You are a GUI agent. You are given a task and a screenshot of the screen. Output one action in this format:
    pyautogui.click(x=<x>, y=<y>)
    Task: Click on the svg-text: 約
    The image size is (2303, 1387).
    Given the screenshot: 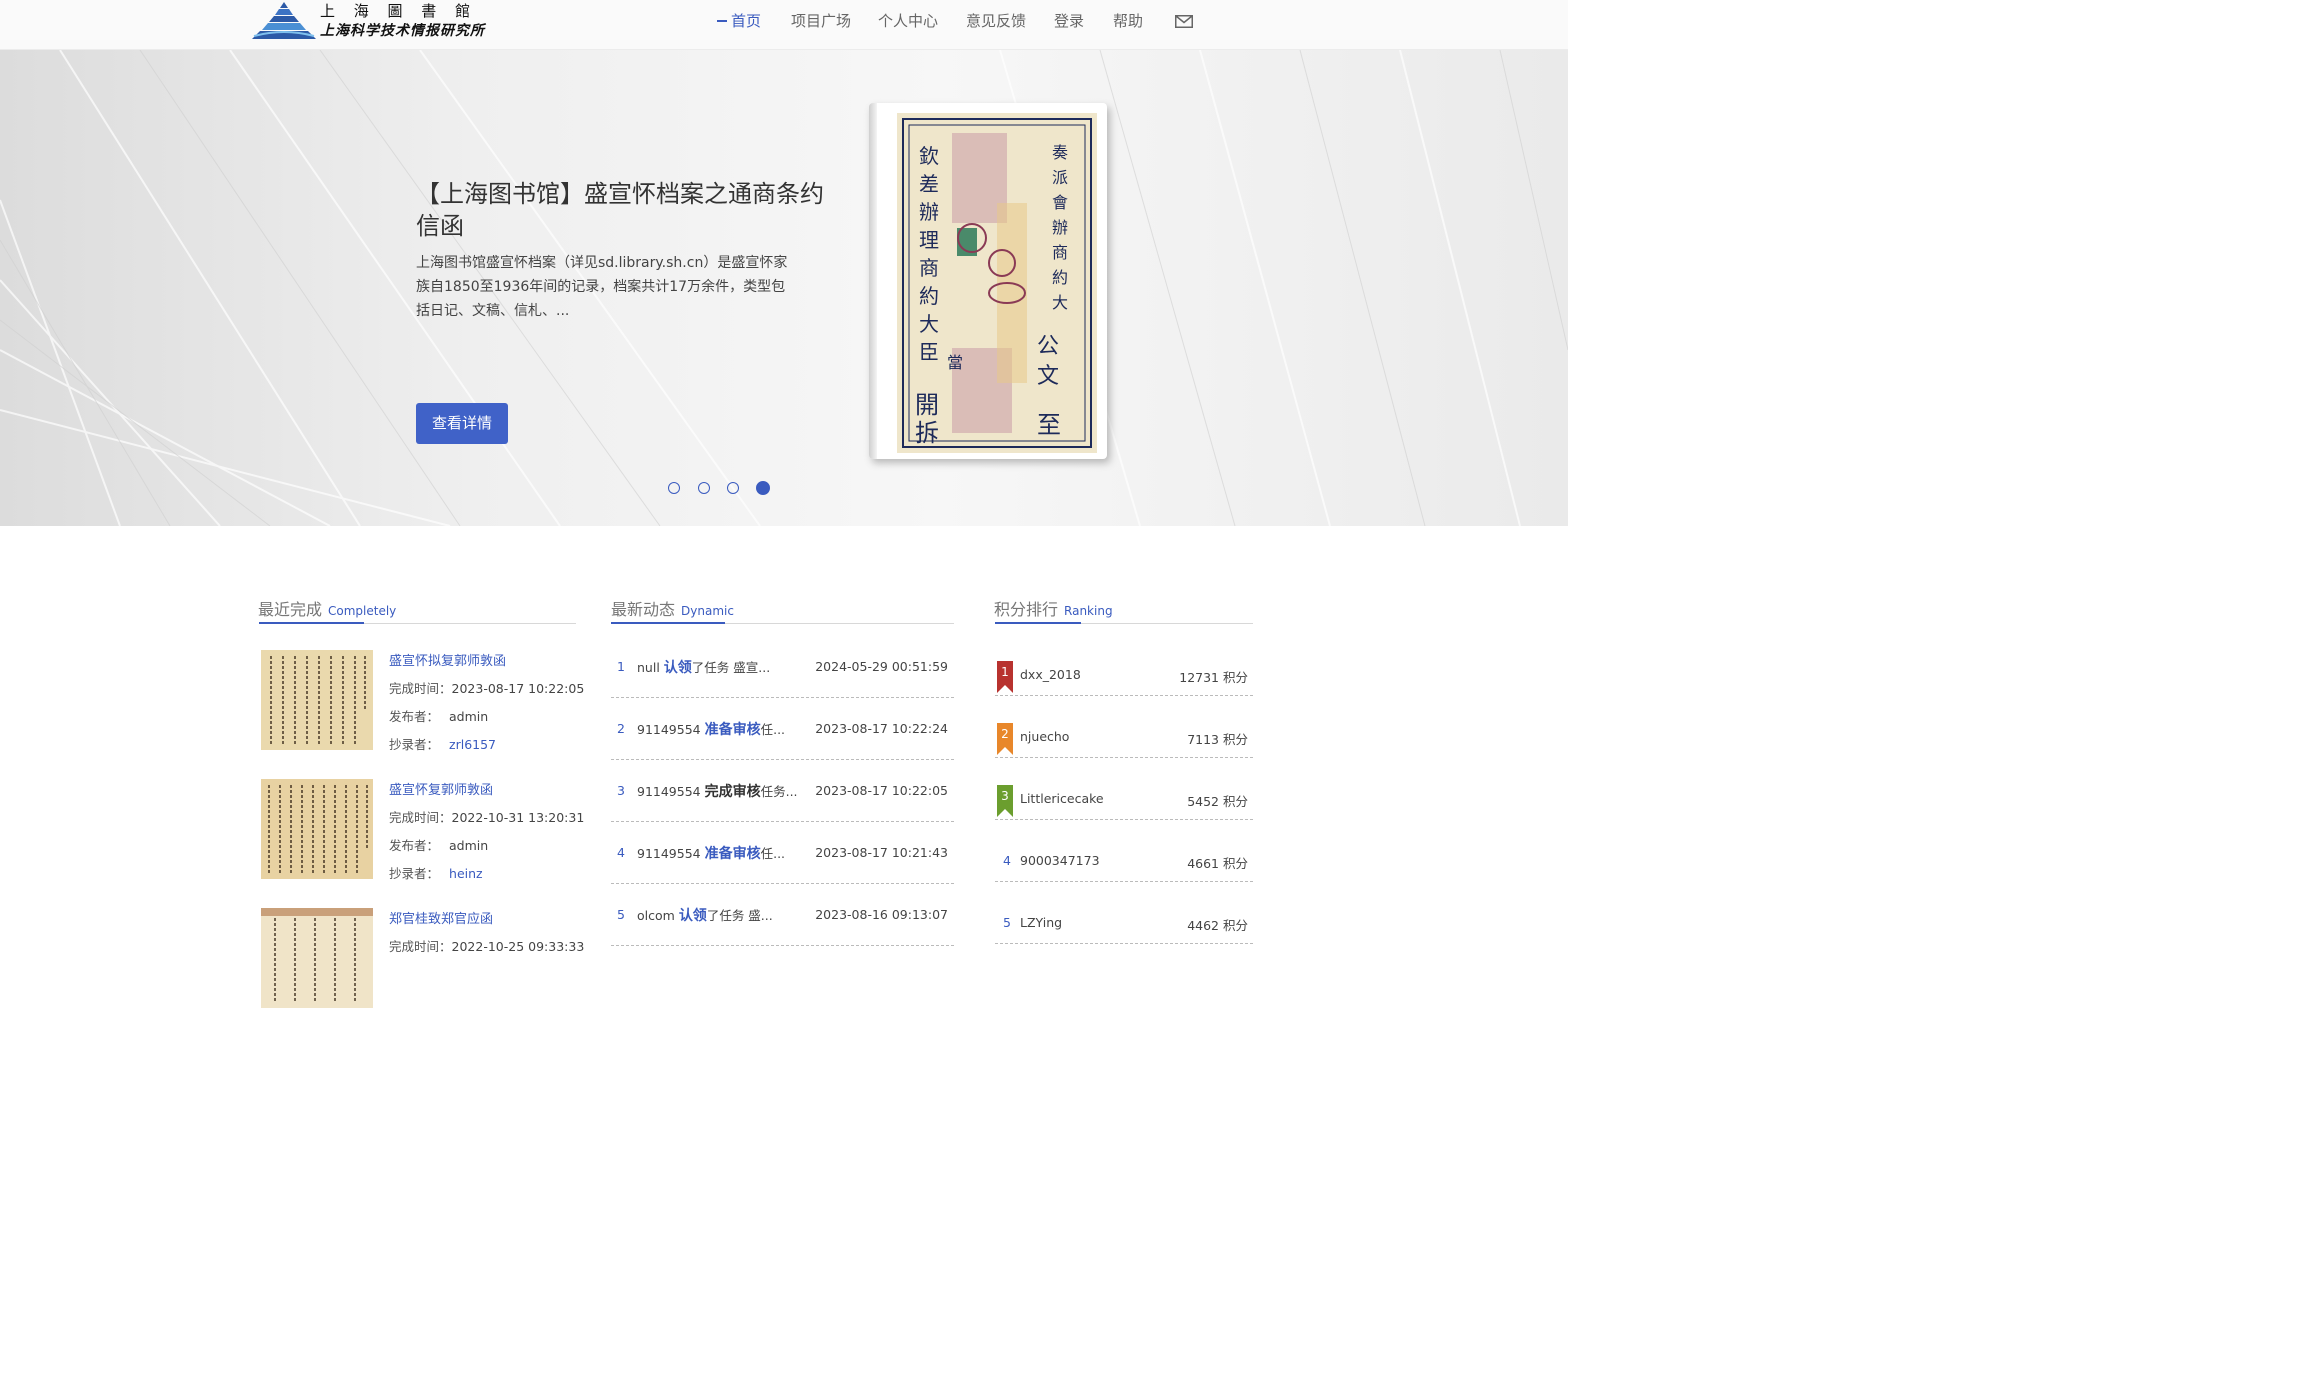 What is the action you would take?
    pyautogui.click(x=1060, y=277)
    